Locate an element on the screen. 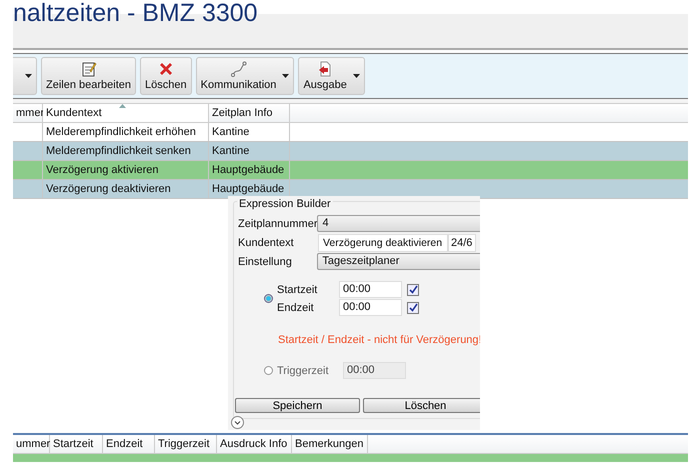  document-arrow-icon is located at coordinates (325, 69).